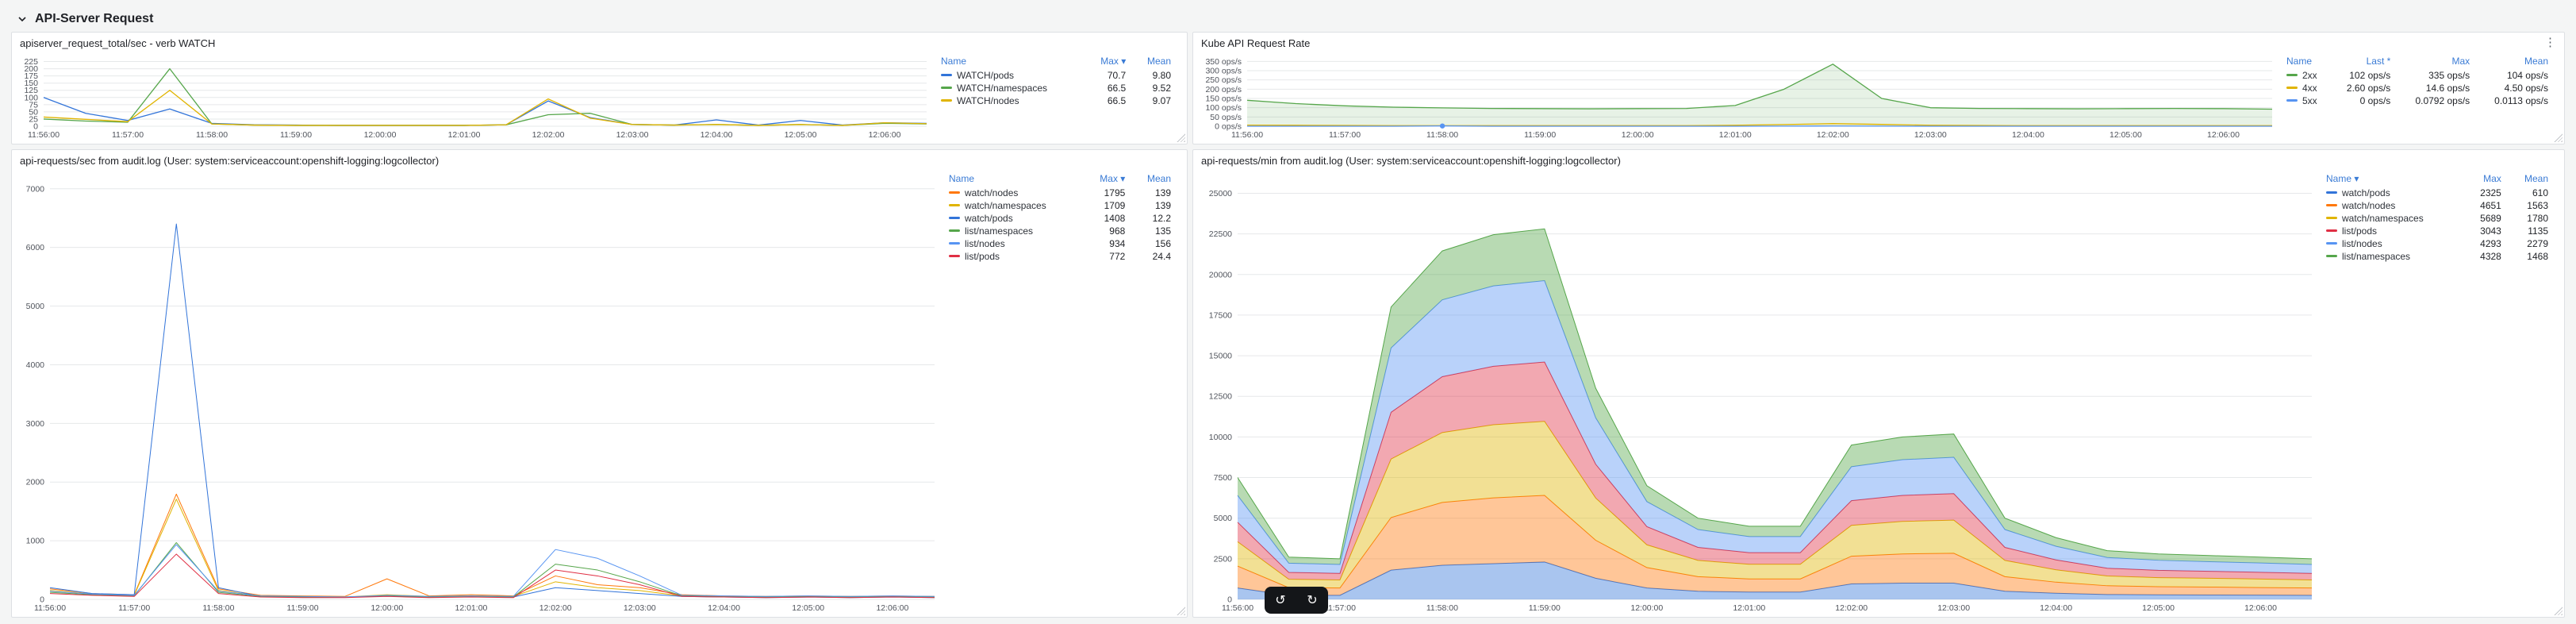 This screenshot has height=624, width=2576. What do you see at coordinates (1736, 135) in the screenshot?
I see `svg-text: 12:01:00` at bounding box center [1736, 135].